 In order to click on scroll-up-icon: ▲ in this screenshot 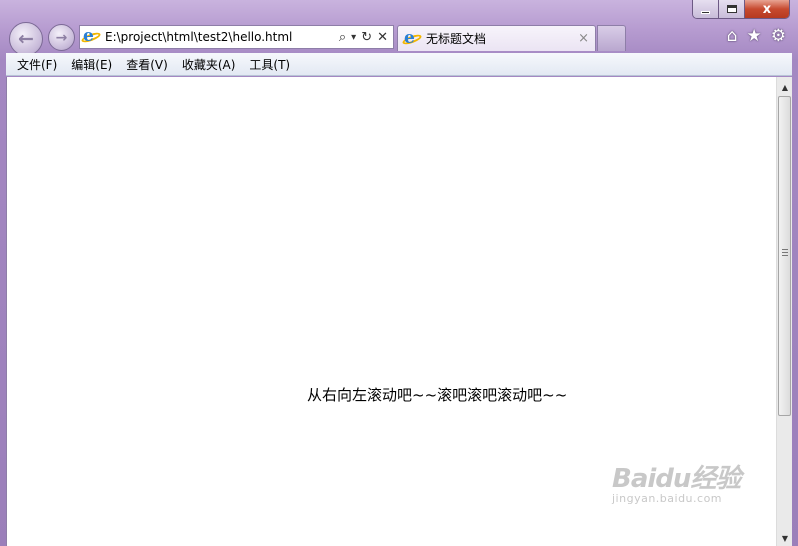, I will do `click(785, 87)`.